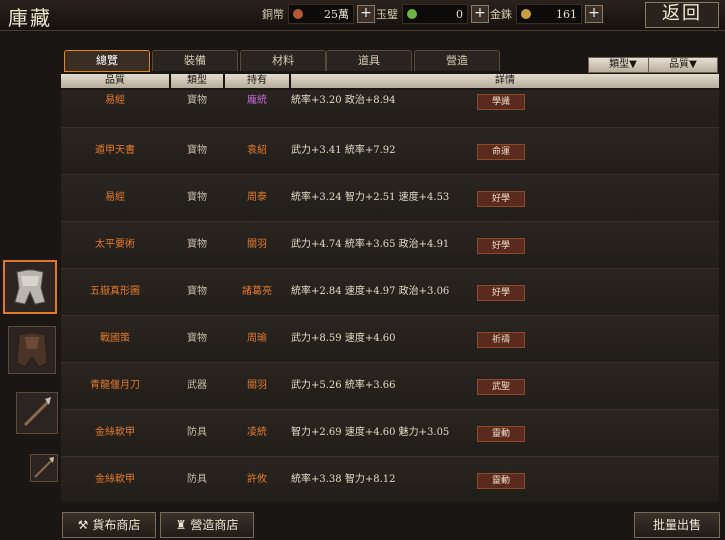 The height and width of the screenshot is (540, 725). Describe the element at coordinates (683, 65) in the screenshot. I see `quality-filter-dropdown: 品質▼` at that location.